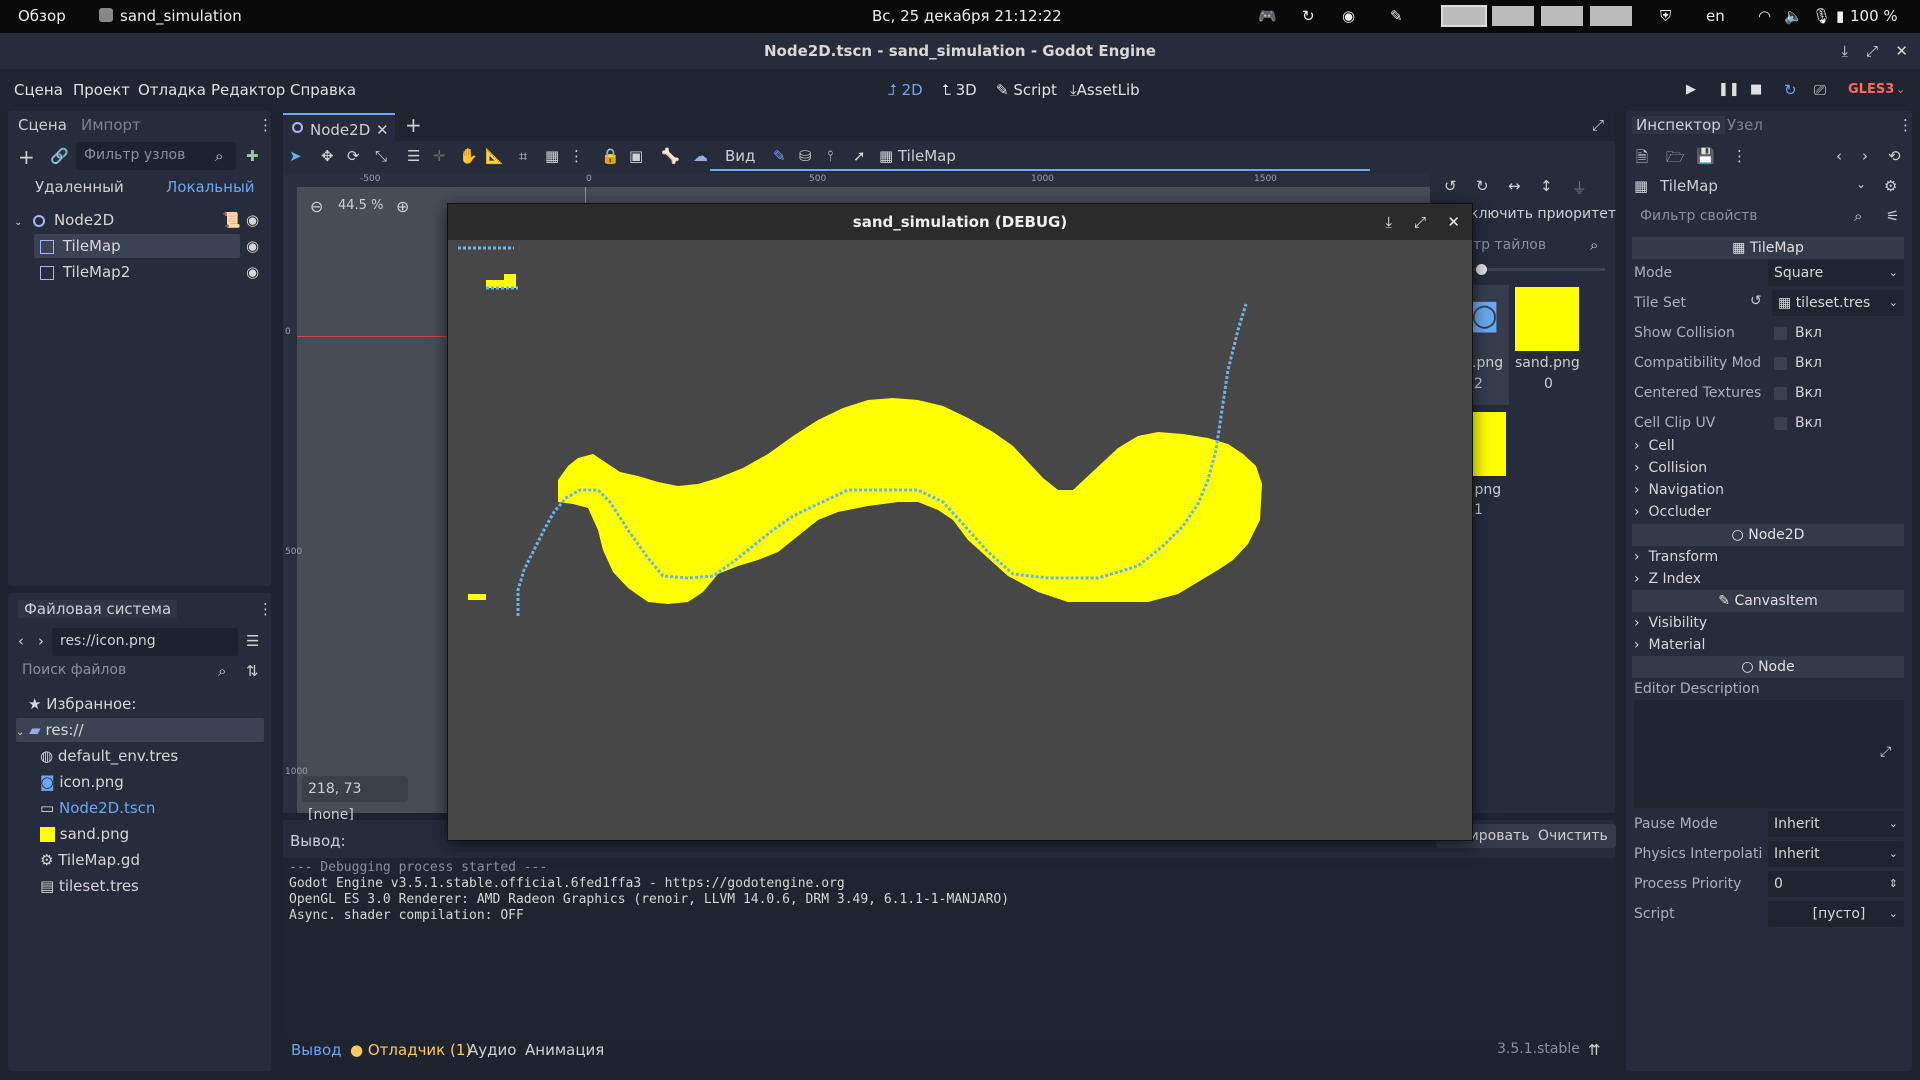 The width and height of the screenshot is (1920, 1080). What do you see at coordinates (248, 90) in the screenshot?
I see `menu-editor: Редактор` at bounding box center [248, 90].